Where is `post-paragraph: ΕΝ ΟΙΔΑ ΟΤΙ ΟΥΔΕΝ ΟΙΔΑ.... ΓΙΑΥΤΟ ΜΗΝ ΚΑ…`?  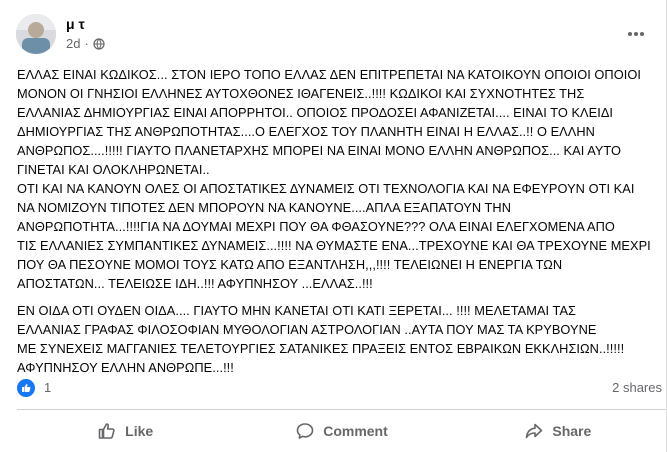
post-paragraph: ΕΝ ΟΙΔΑ ΟΤΙ ΟΥΔΕΝ ΟΙΔΑ.... ΓΙΑΥΤΟ ΜΗΝ ΚΑ… is located at coordinates (321, 339).